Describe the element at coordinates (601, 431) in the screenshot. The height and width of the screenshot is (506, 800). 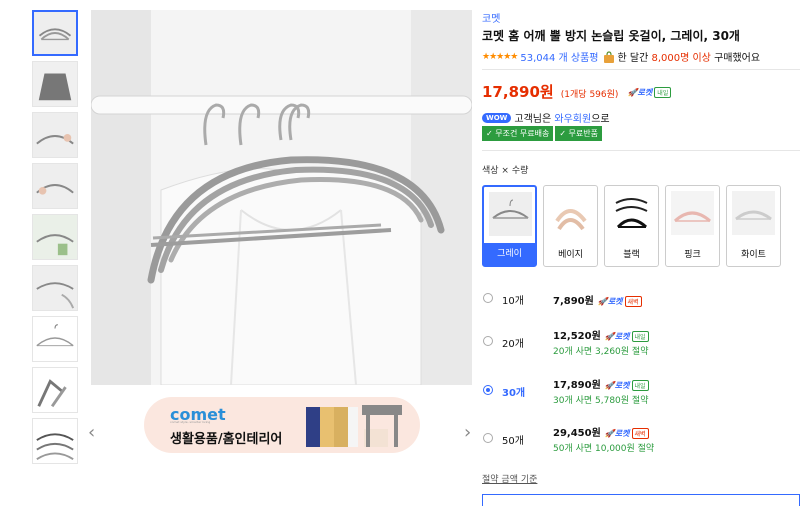
I see `qty-price: 29,450원 🚀 로켓 새벽` at that location.